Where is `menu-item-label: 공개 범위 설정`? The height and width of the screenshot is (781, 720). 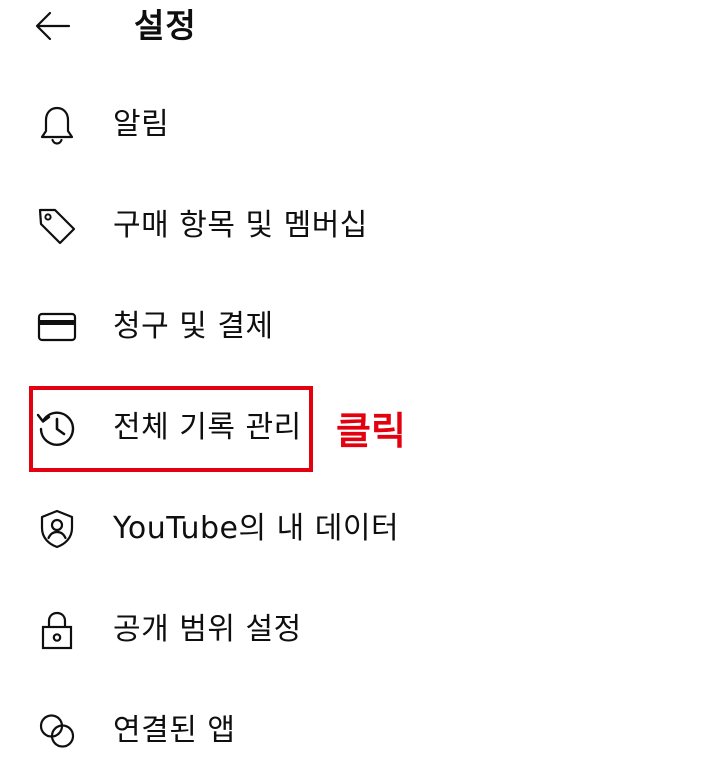 menu-item-label: 공개 범위 설정 is located at coordinates (207, 629).